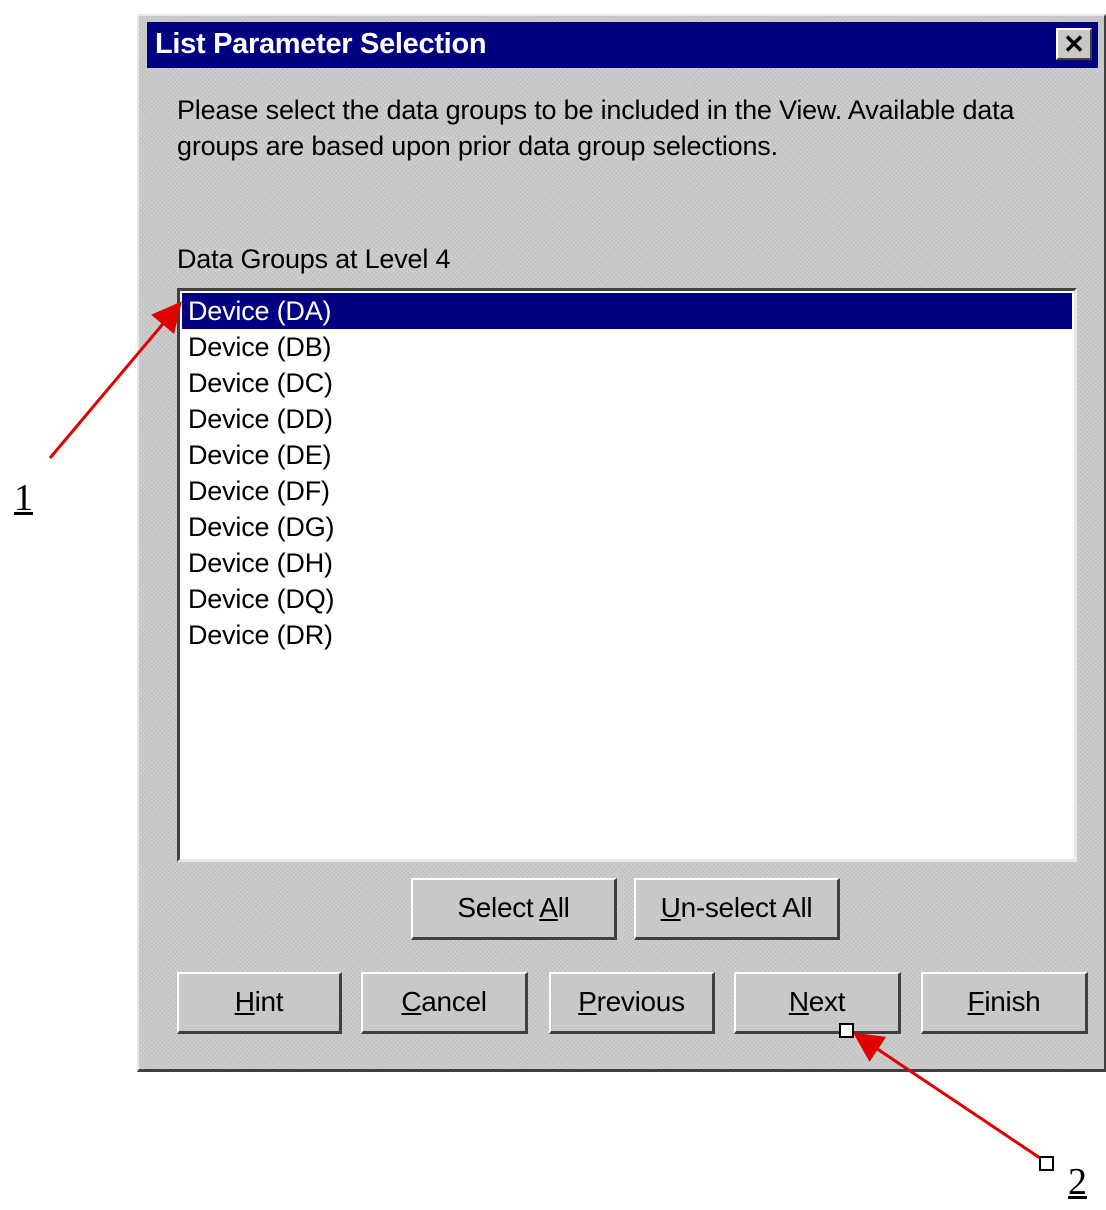 The width and height of the screenshot is (1106, 1210). Describe the element at coordinates (23, 498) in the screenshot. I see `annotation-label-1: 1` at that location.